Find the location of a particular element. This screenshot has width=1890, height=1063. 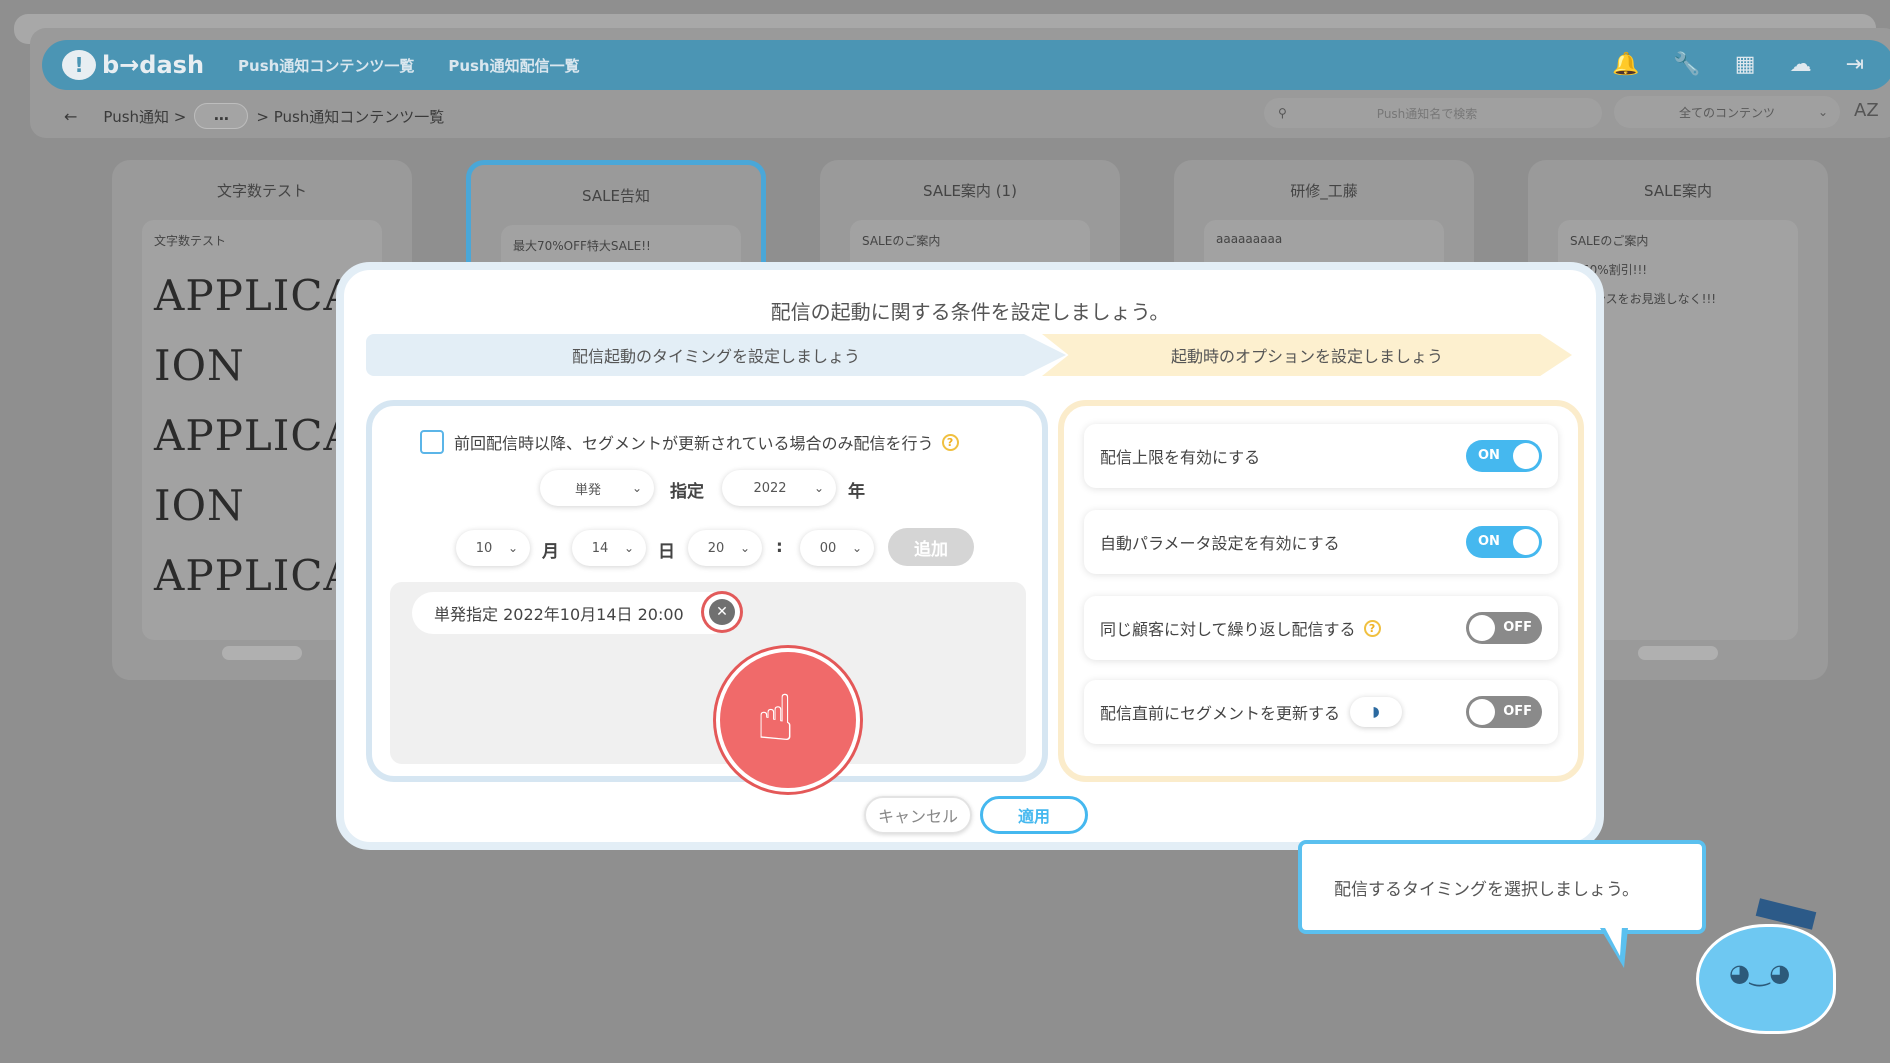

option-row: 同じ顧客に対して繰り返し配信する ? OFF is located at coordinates (1321, 628).